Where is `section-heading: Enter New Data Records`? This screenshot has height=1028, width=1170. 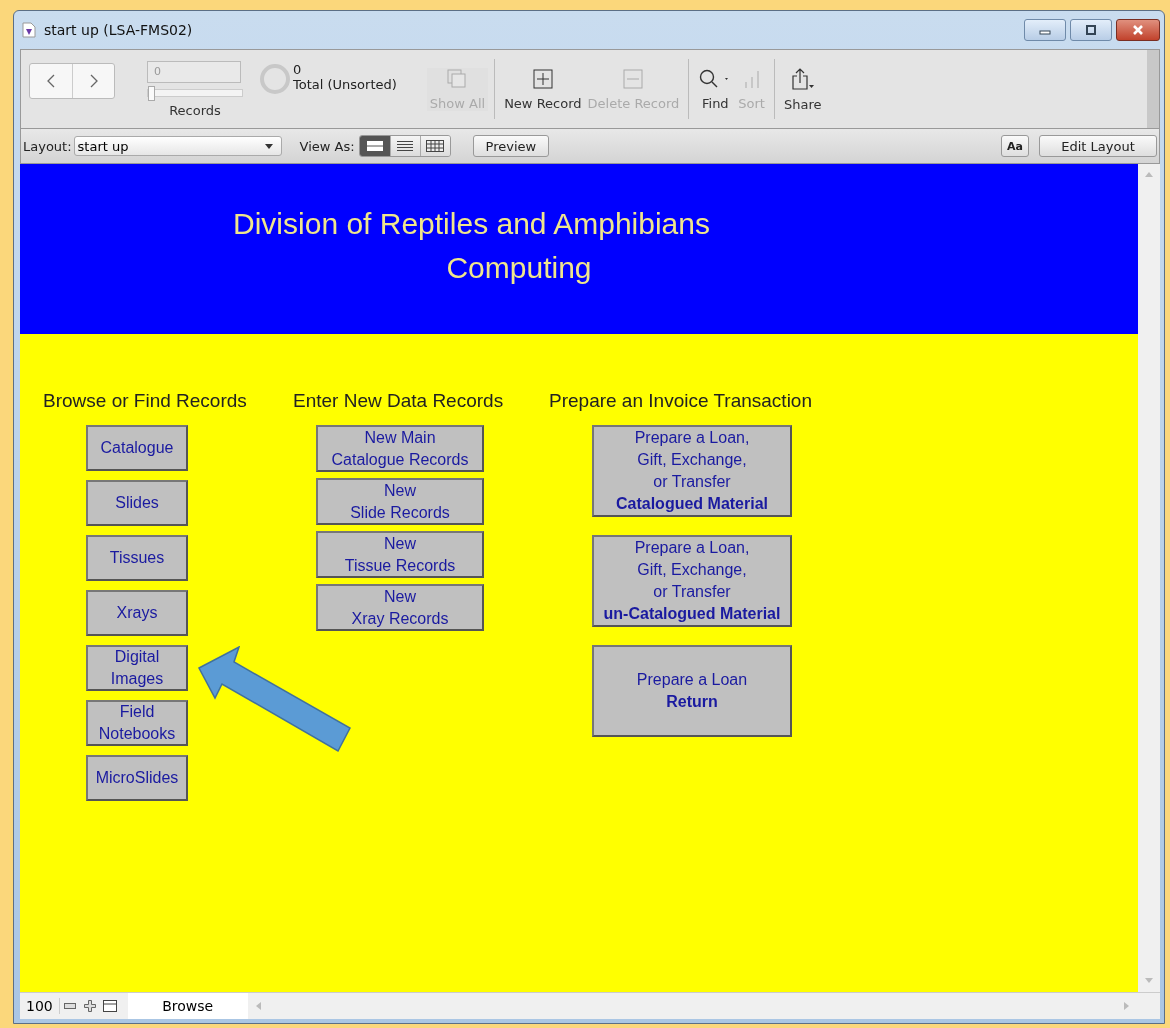 section-heading: Enter New Data Records is located at coordinates (399, 401).